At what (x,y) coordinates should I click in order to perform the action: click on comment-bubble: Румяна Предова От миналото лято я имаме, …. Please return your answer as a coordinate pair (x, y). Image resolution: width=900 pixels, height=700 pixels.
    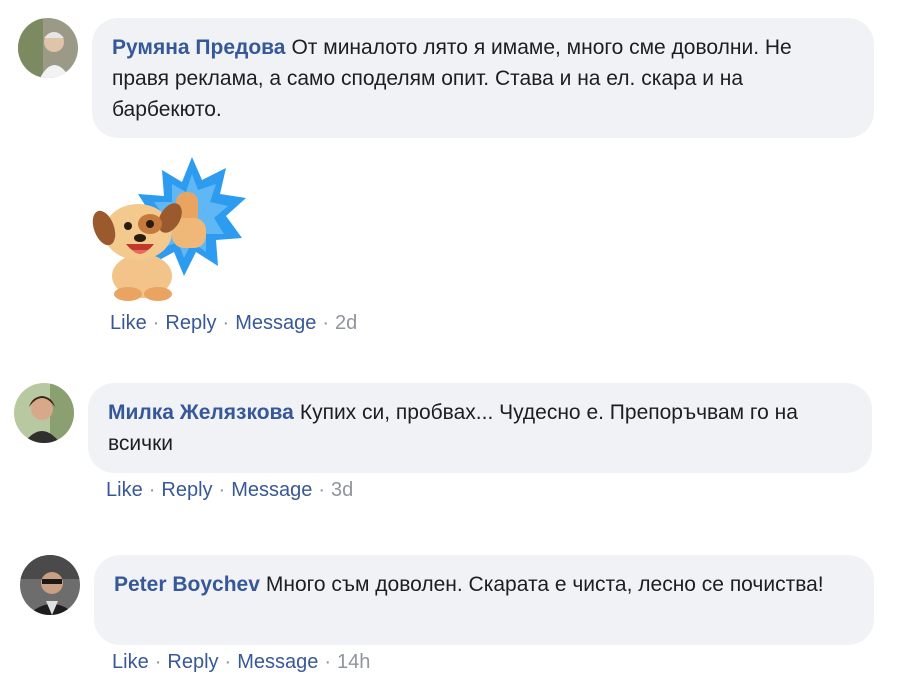
    Looking at the image, I should click on (483, 78).